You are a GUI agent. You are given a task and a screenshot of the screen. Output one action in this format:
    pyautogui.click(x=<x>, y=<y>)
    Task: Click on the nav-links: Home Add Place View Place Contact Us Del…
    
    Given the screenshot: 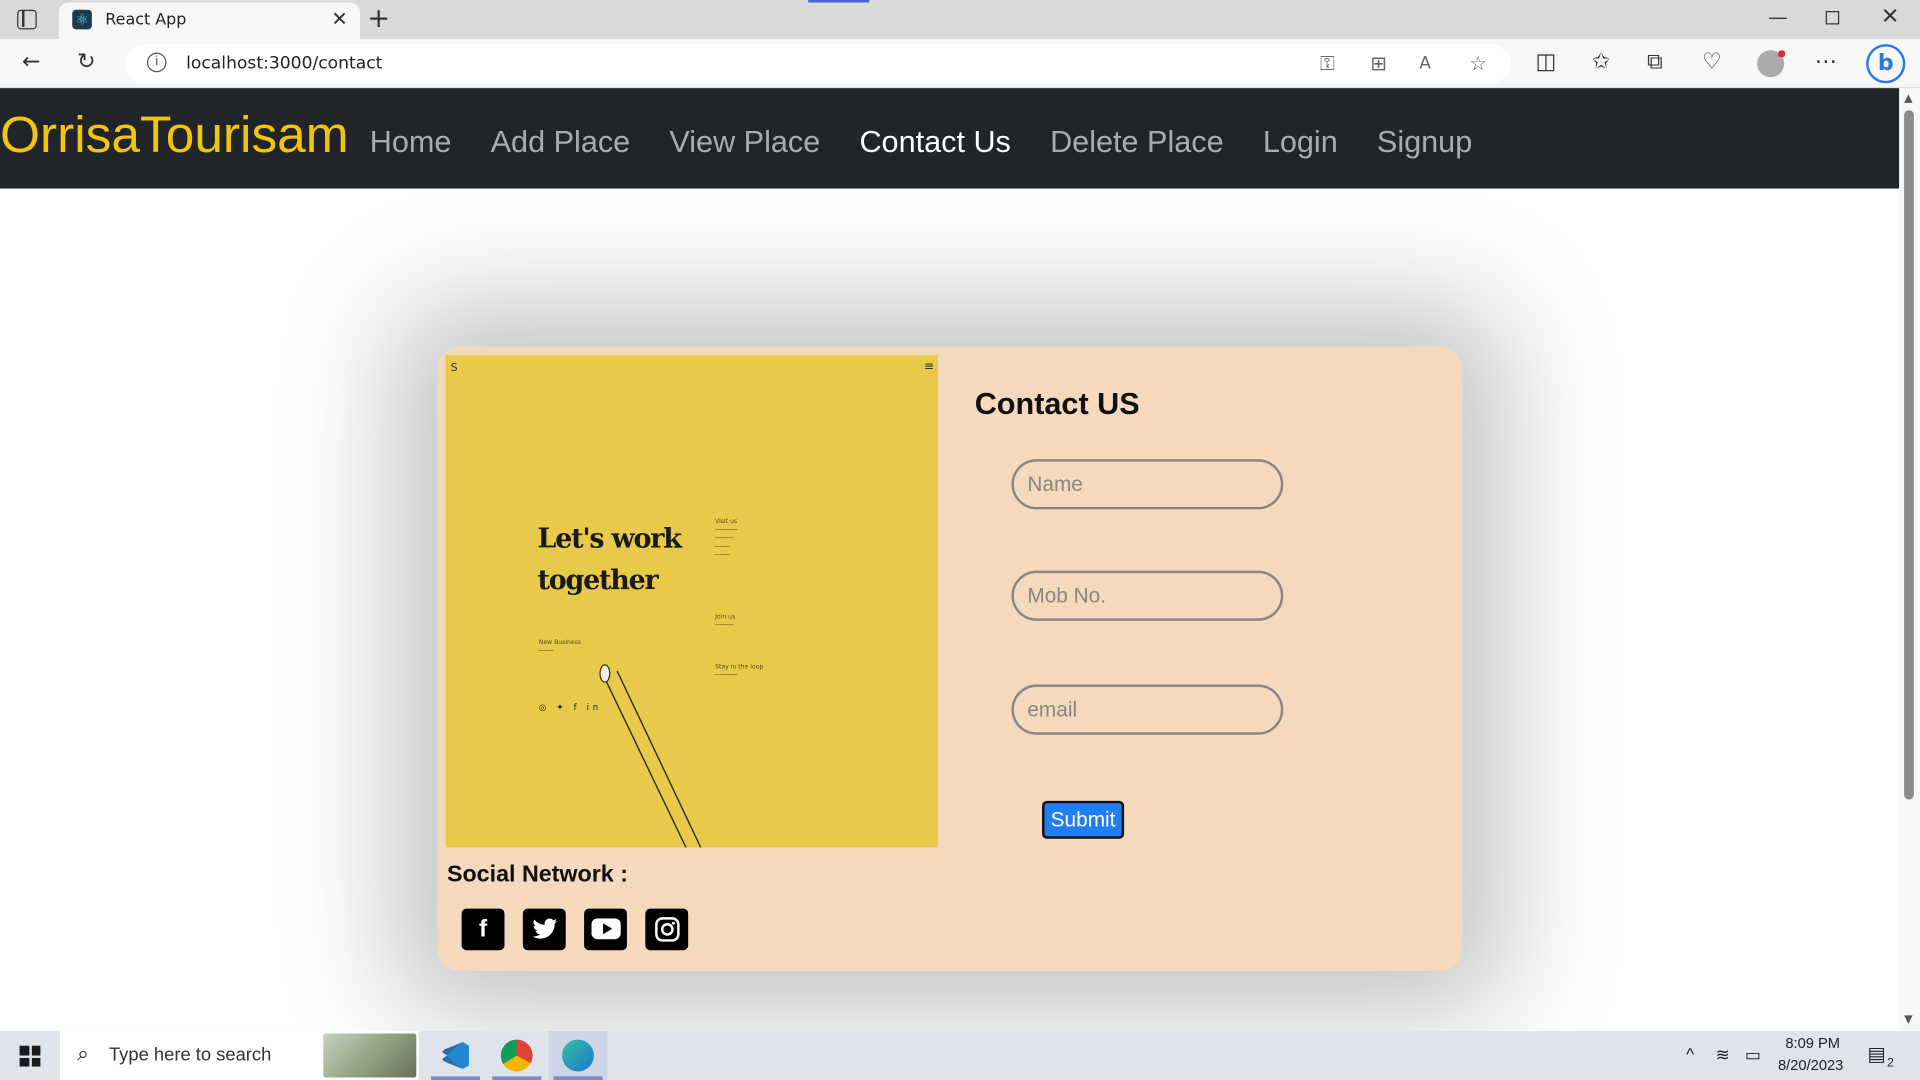 What is the action you would take?
    pyautogui.click(x=941, y=143)
    